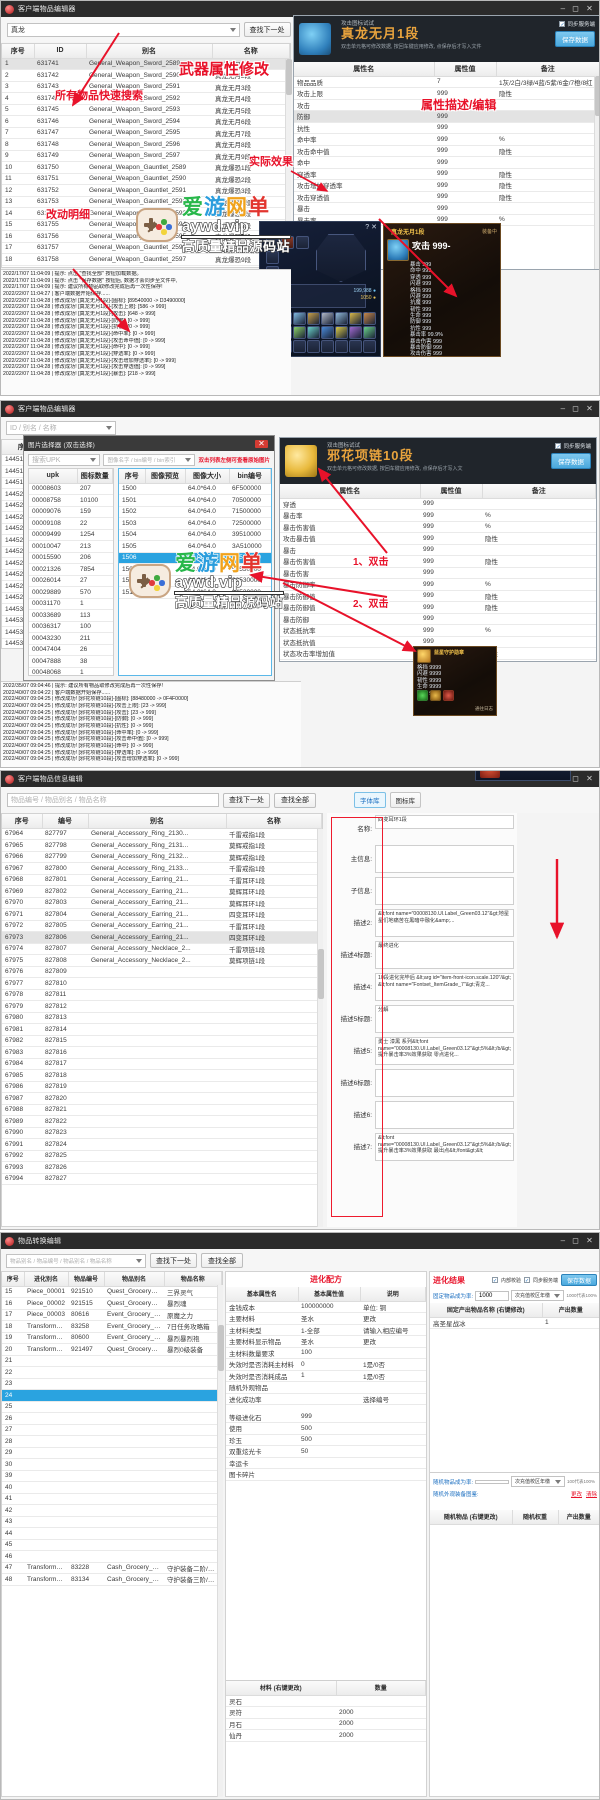 This screenshot has height=1800, width=600. What do you see at coordinates (112, 1430) in the screenshot?
I see `table-row: 27` at bounding box center [112, 1430].